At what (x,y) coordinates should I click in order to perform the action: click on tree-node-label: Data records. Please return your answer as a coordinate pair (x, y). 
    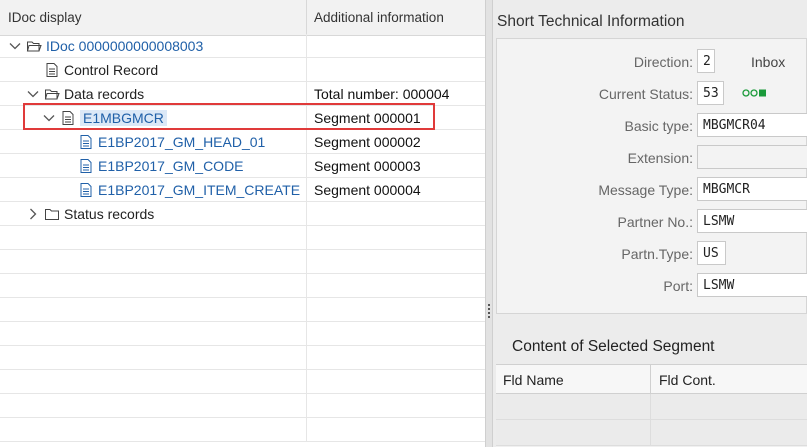
    Looking at the image, I should click on (104, 94).